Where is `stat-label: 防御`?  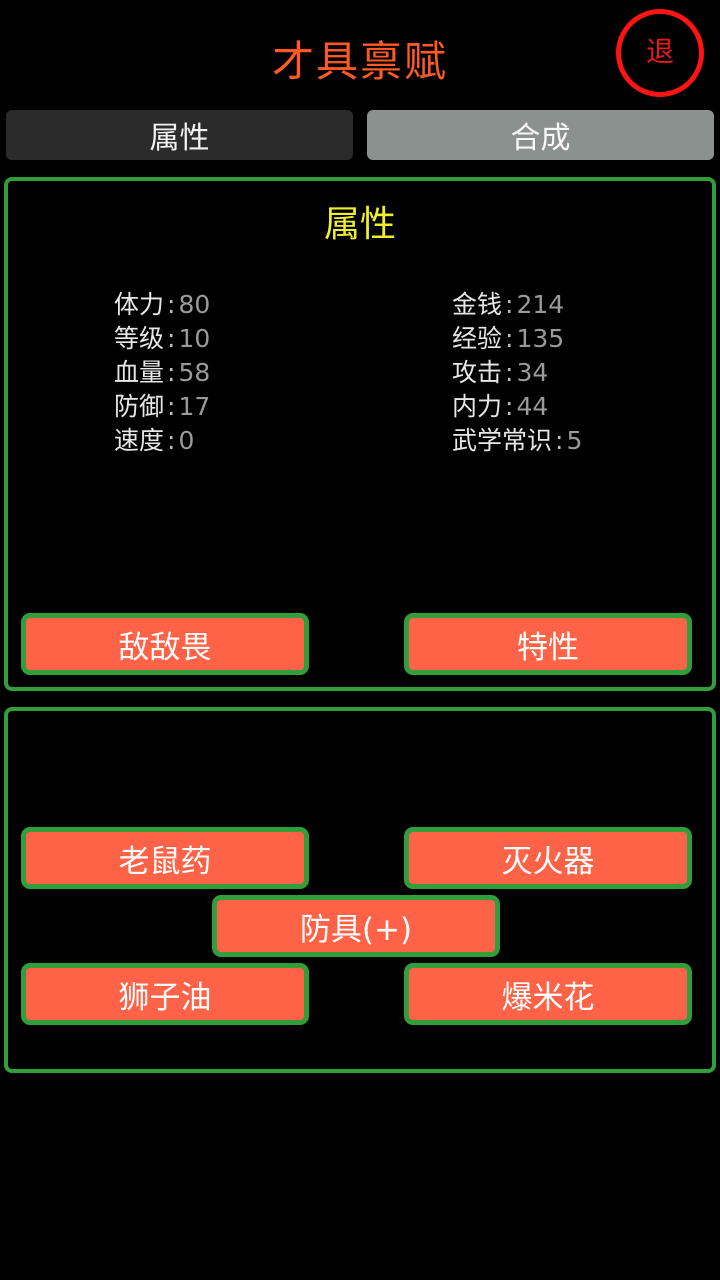 stat-label: 防御 is located at coordinates (139, 406).